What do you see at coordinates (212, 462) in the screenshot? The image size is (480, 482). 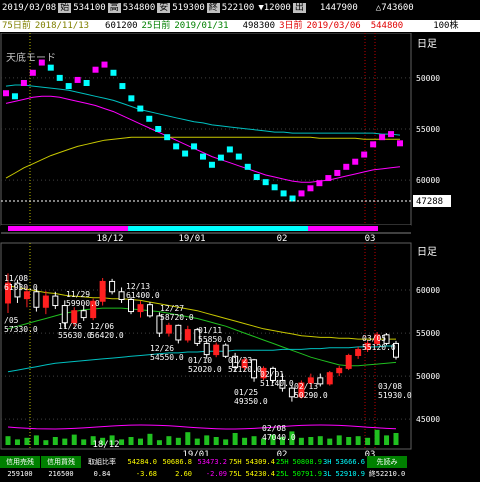 I see `stat-c1: 53473.2` at bounding box center [212, 462].